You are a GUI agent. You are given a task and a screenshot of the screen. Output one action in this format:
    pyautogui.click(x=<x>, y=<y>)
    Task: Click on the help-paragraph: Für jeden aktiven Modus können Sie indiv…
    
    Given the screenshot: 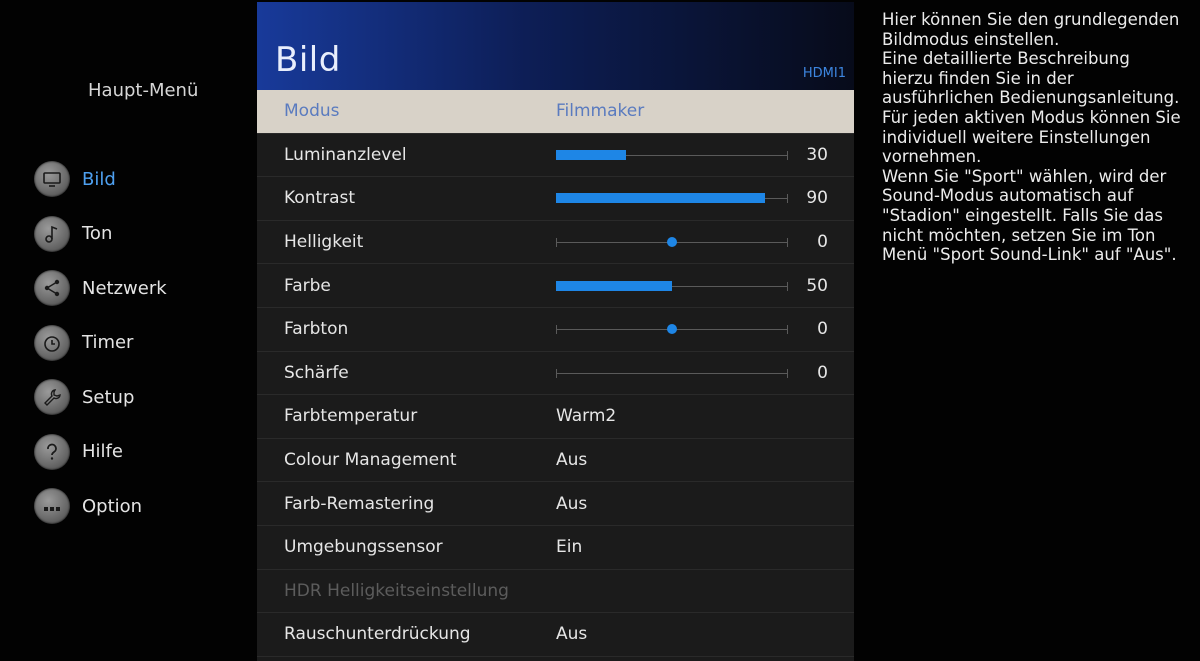 What is the action you would take?
    pyautogui.click(x=1031, y=137)
    